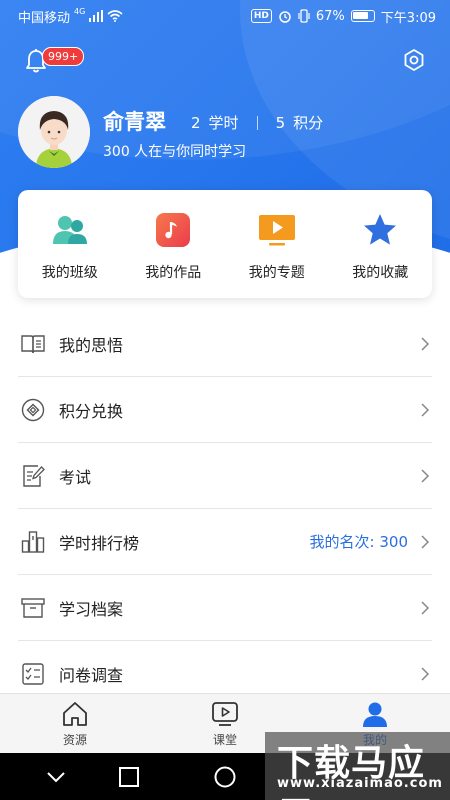 The width and height of the screenshot is (450, 800). What do you see at coordinates (408, 18) in the screenshot?
I see `clock: 下午3:09` at bounding box center [408, 18].